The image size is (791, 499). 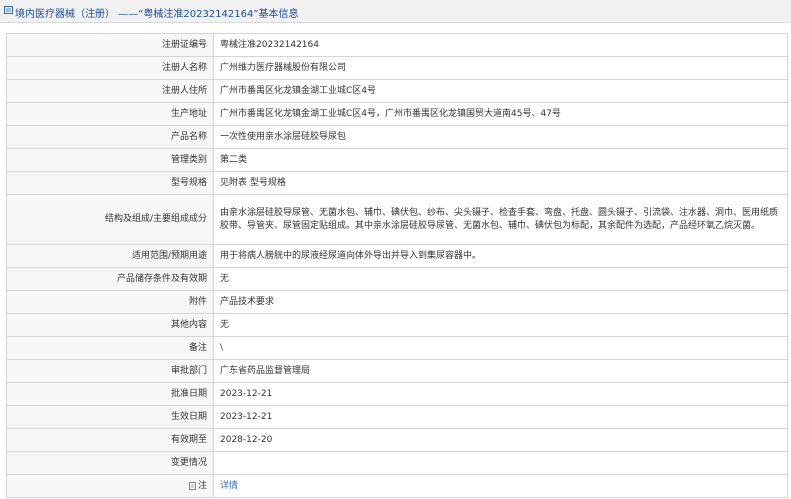 What do you see at coordinates (500, 45) in the screenshot?
I see `row-value: 粤械注准20232142164` at bounding box center [500, 45].